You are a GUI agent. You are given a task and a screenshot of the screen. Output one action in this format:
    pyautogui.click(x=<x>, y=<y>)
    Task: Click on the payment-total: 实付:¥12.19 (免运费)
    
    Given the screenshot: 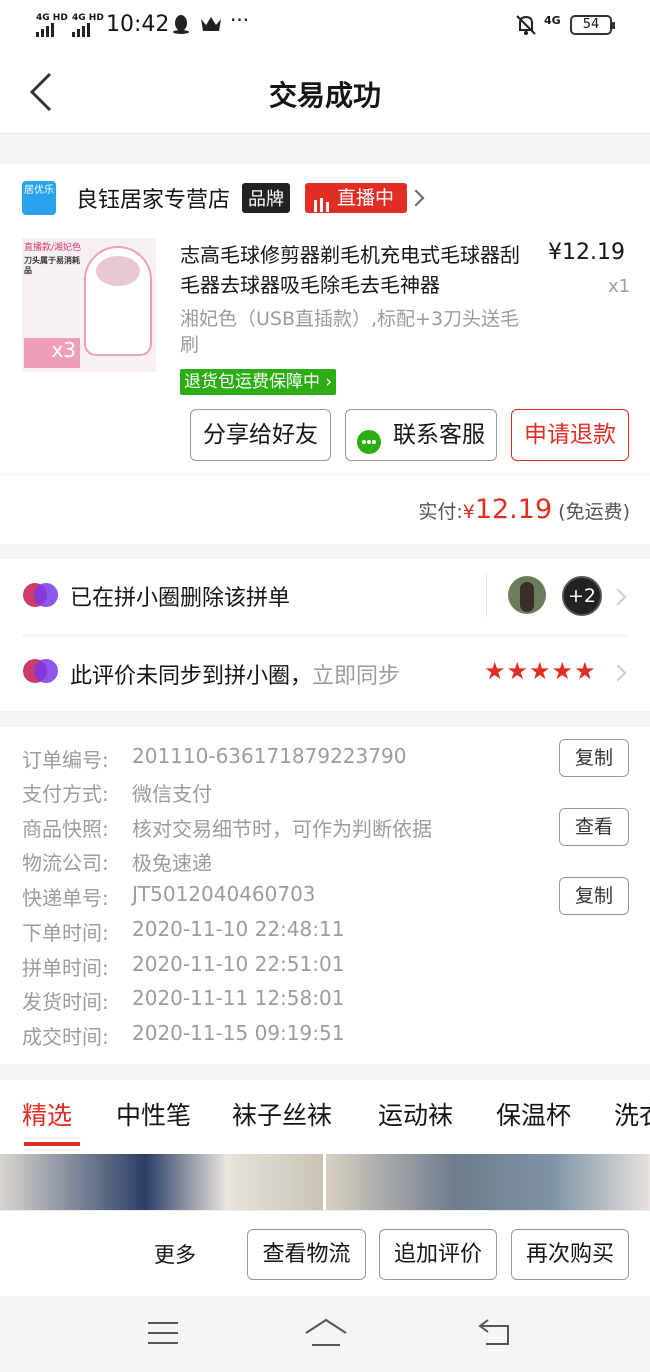 What is the action you would take?
    pyautogui.click(x=524, y=509)
    